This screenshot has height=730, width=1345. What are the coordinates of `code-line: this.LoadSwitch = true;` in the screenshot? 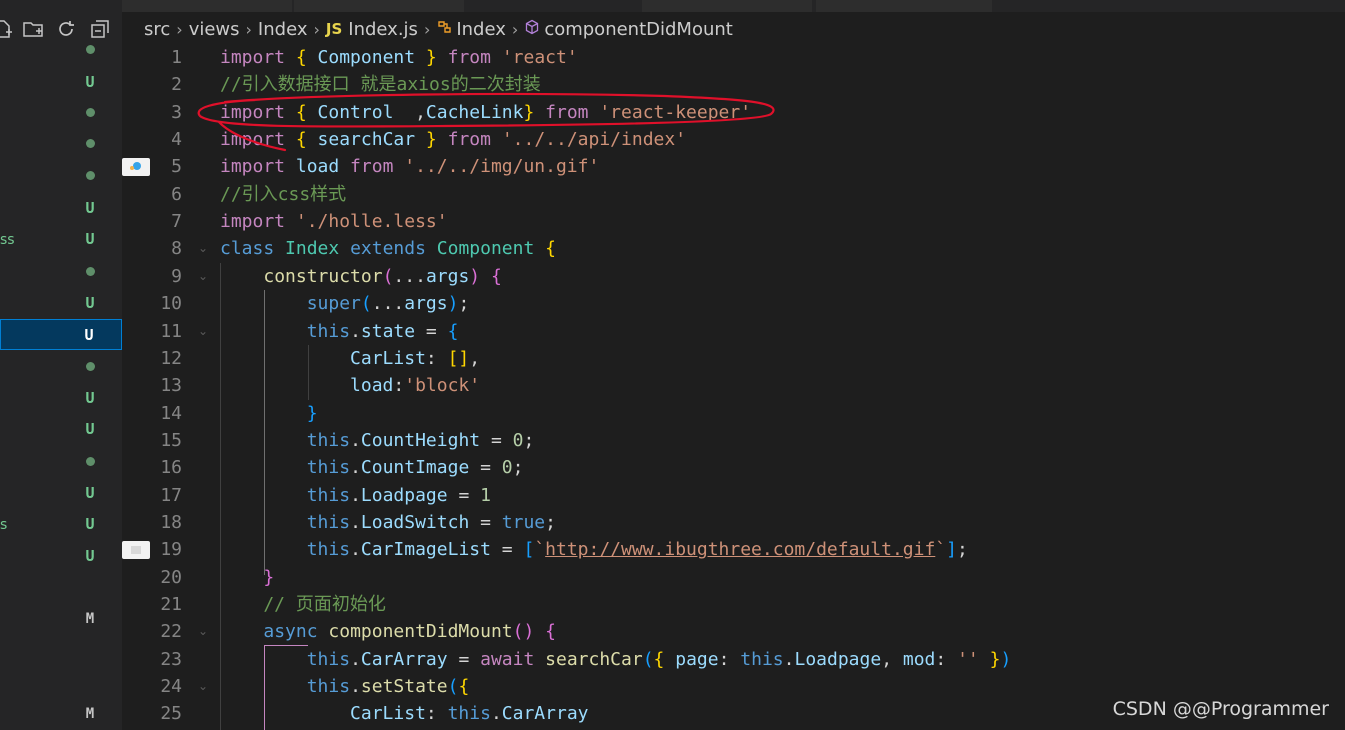 It's located at (388, 522).